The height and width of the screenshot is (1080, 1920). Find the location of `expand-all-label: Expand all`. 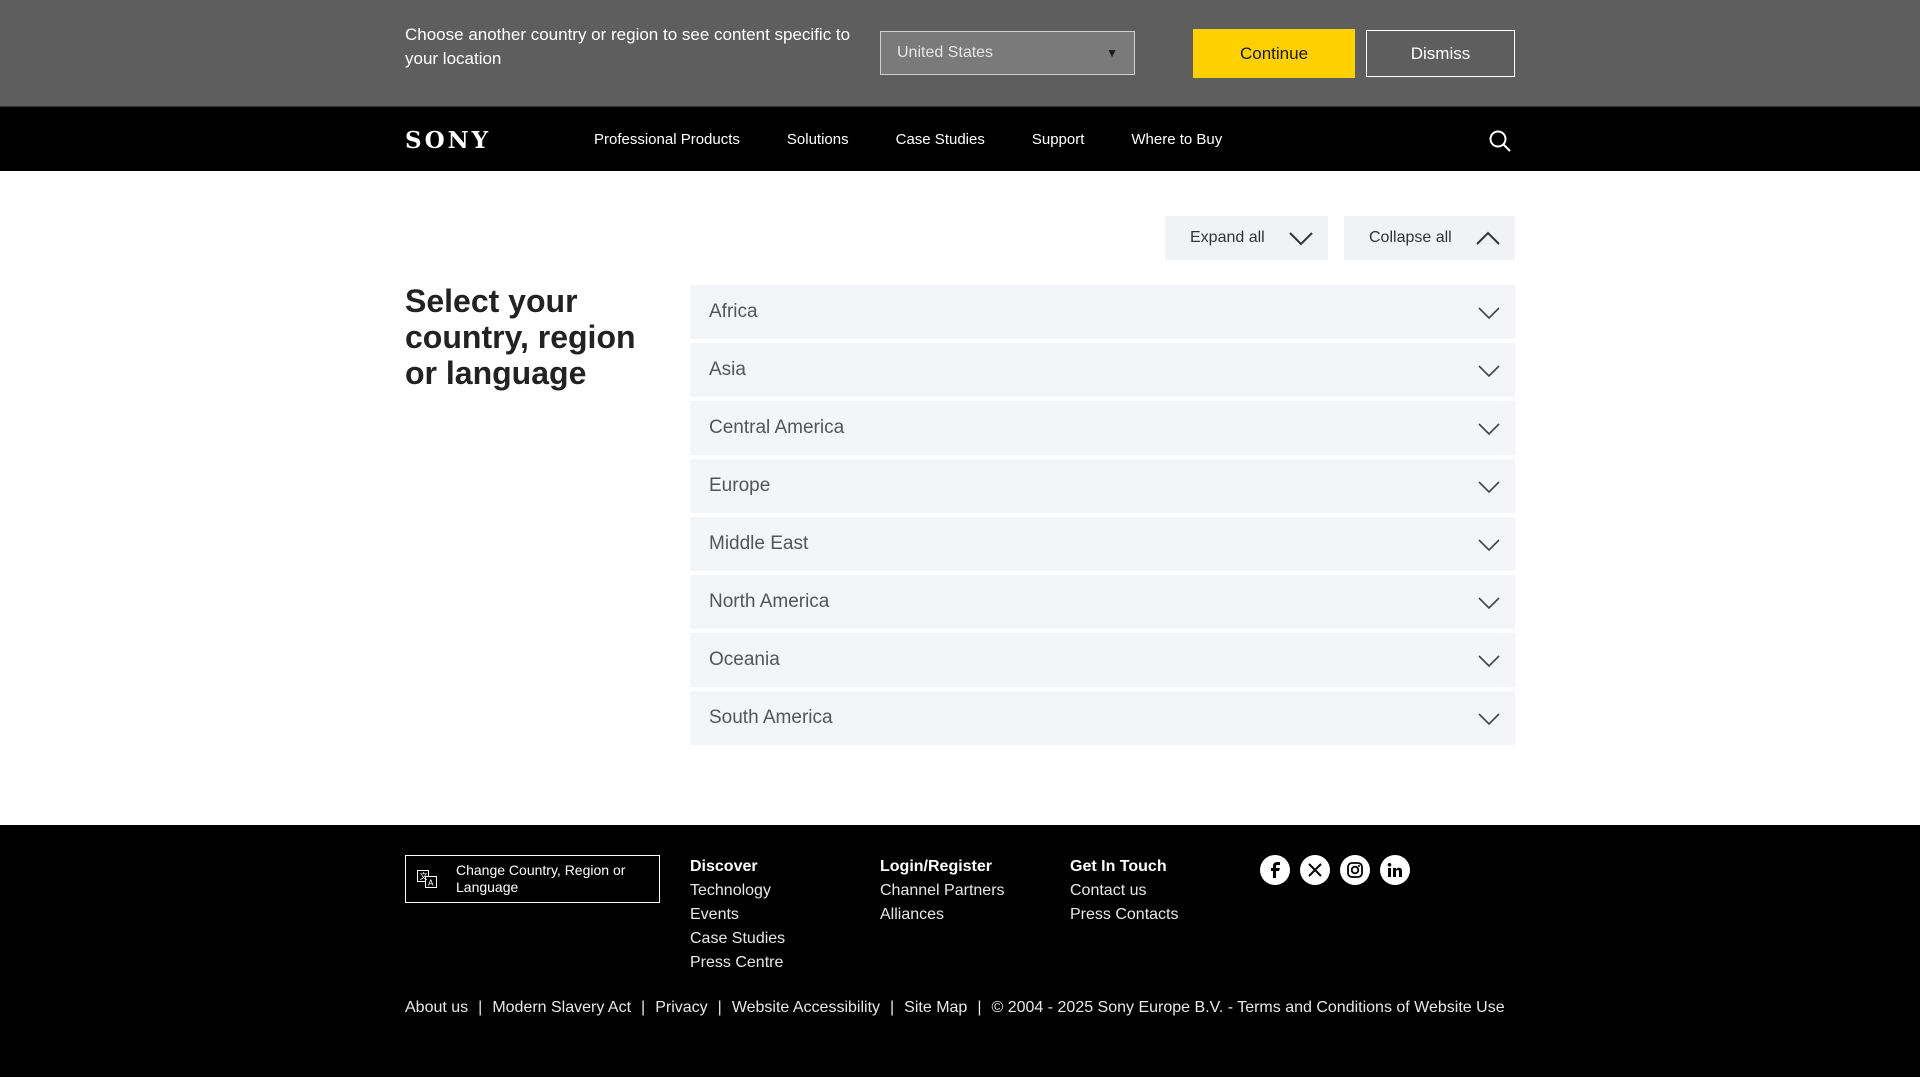

expand-all-label: Expand all is located at coordinates (1227, 237).